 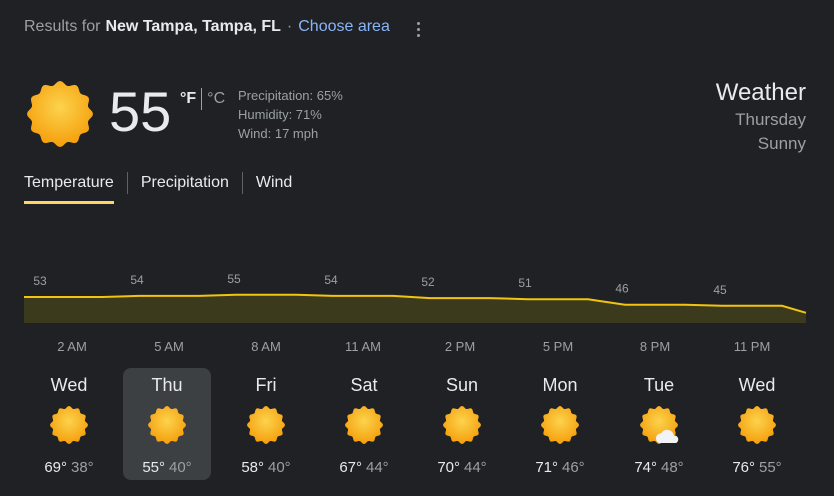 What do you see at coordinates (266, 385) in the screenshot?
I see `day-name: Fri` at bounding box center [266, 385].